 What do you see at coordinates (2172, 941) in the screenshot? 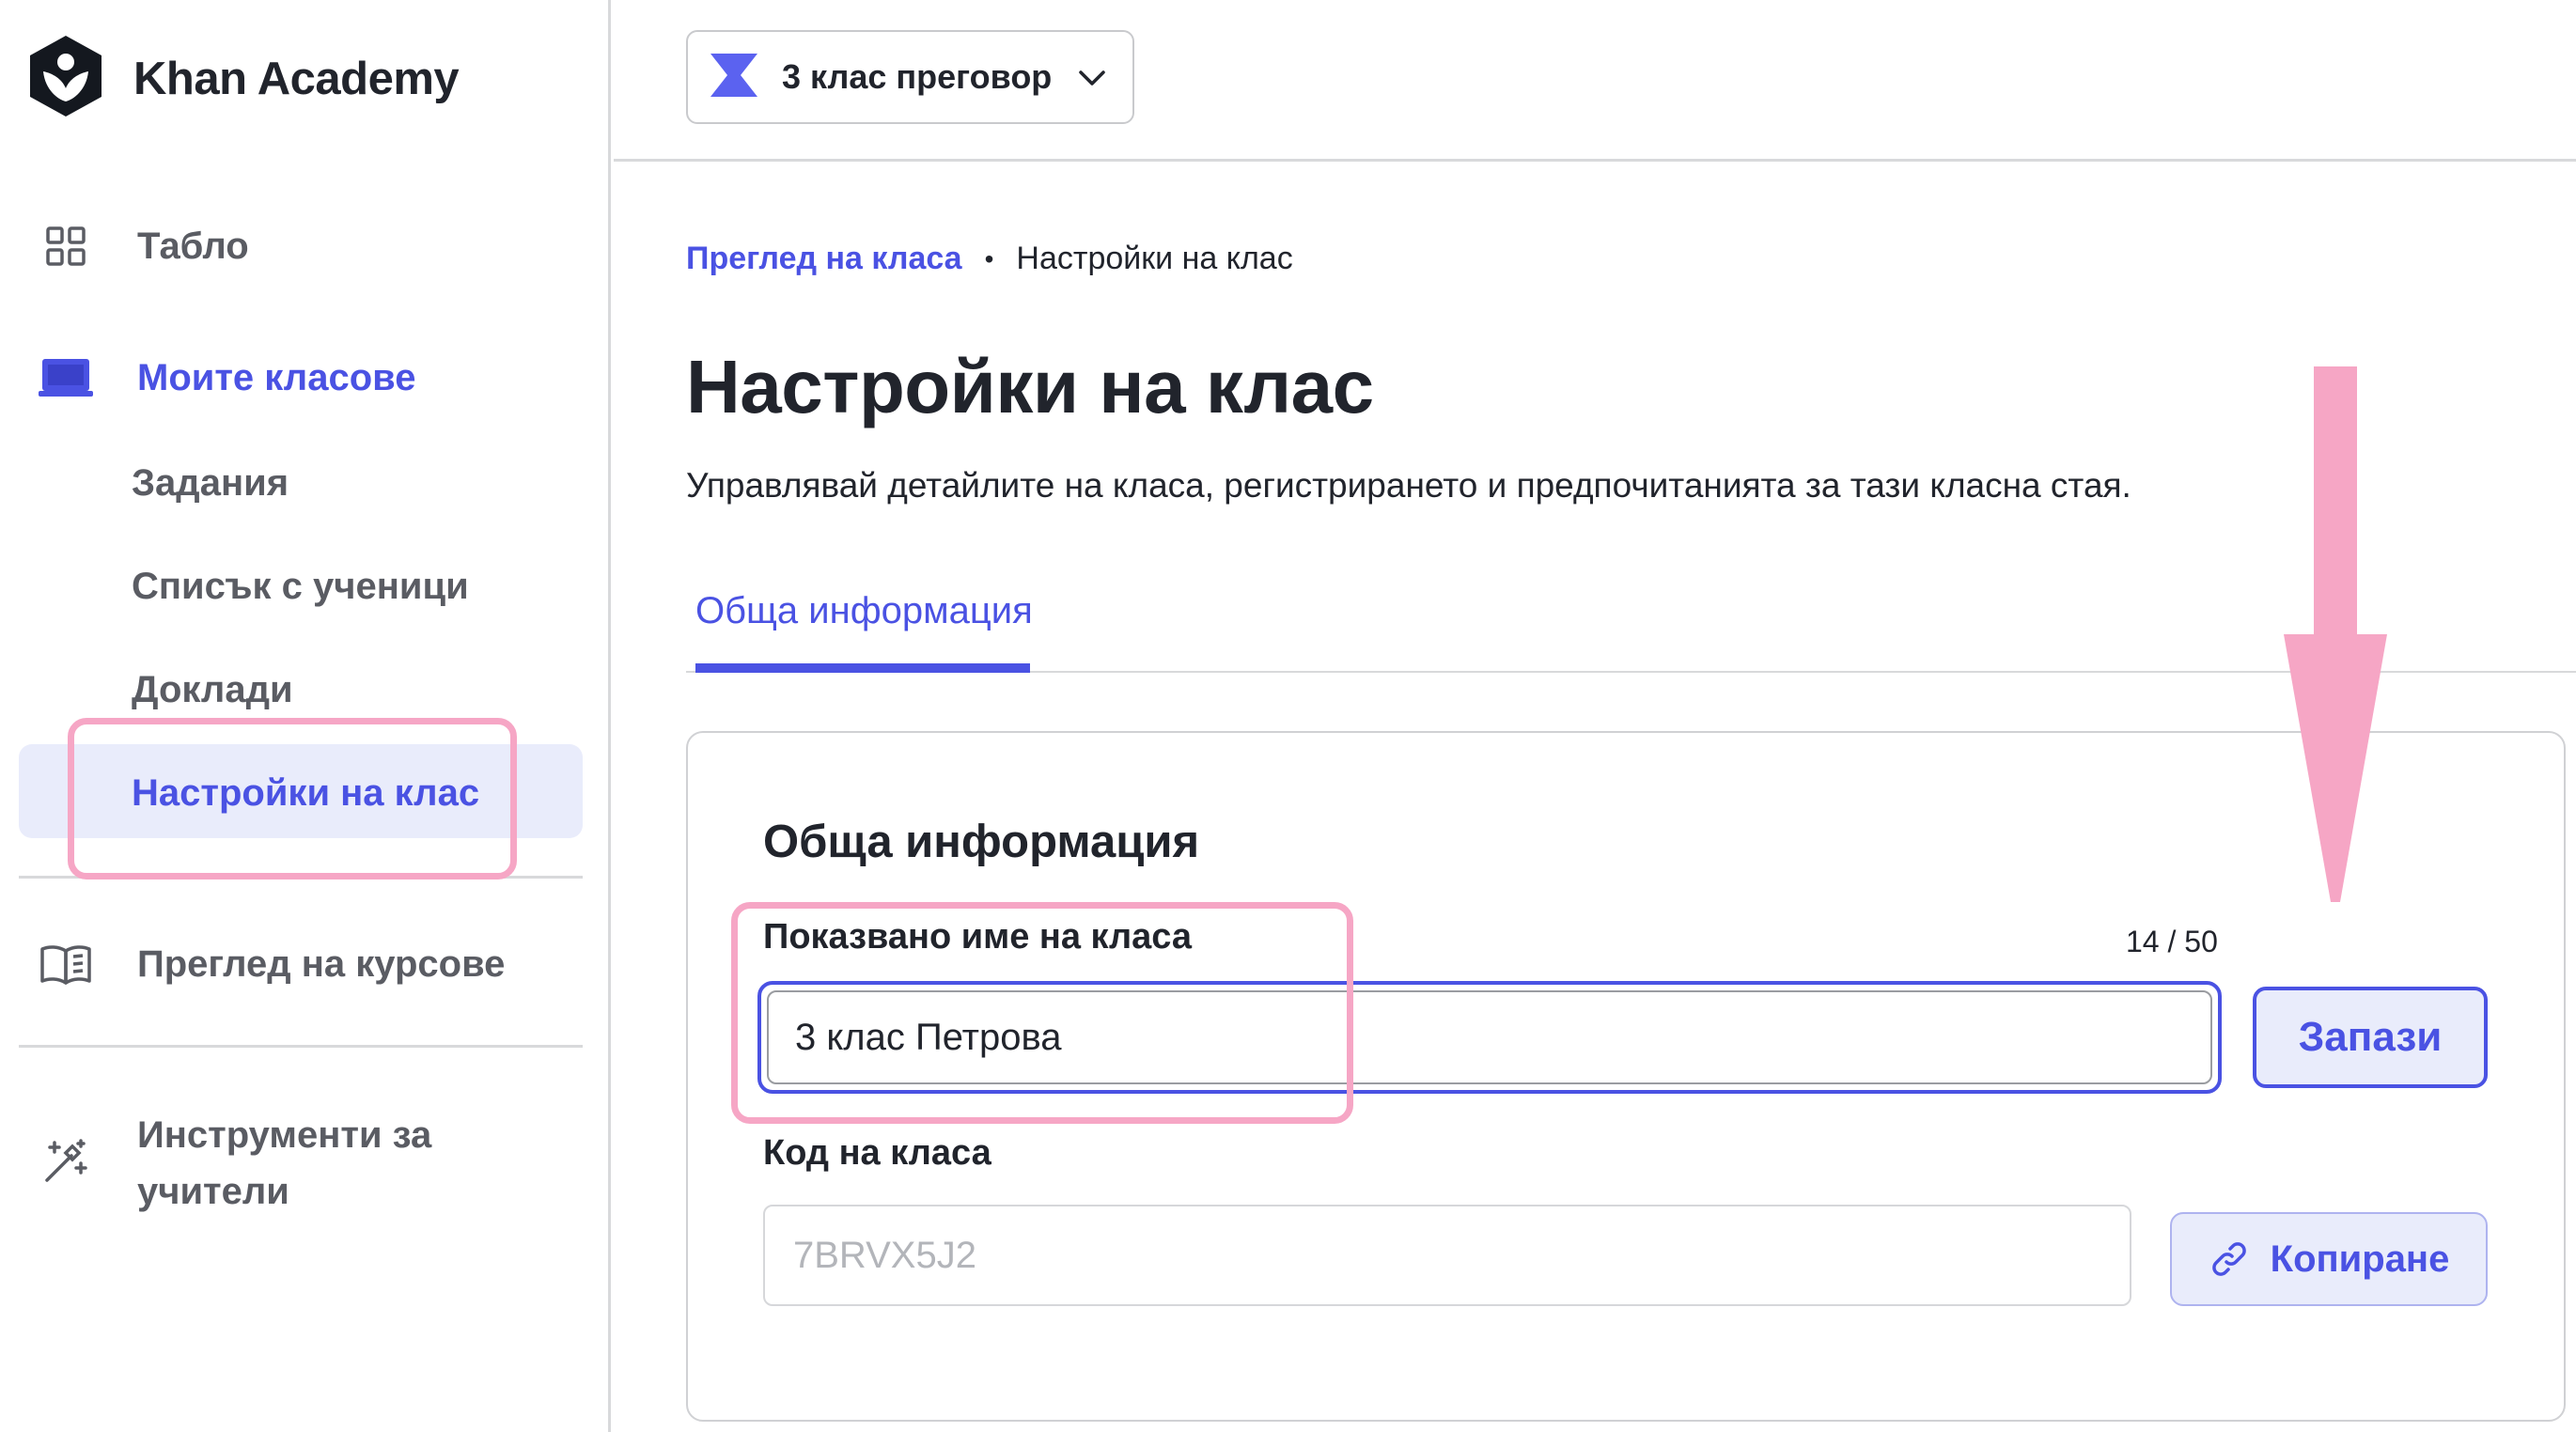
I see `character-counter: 14 / 50` at bounding box center [2172, 941].